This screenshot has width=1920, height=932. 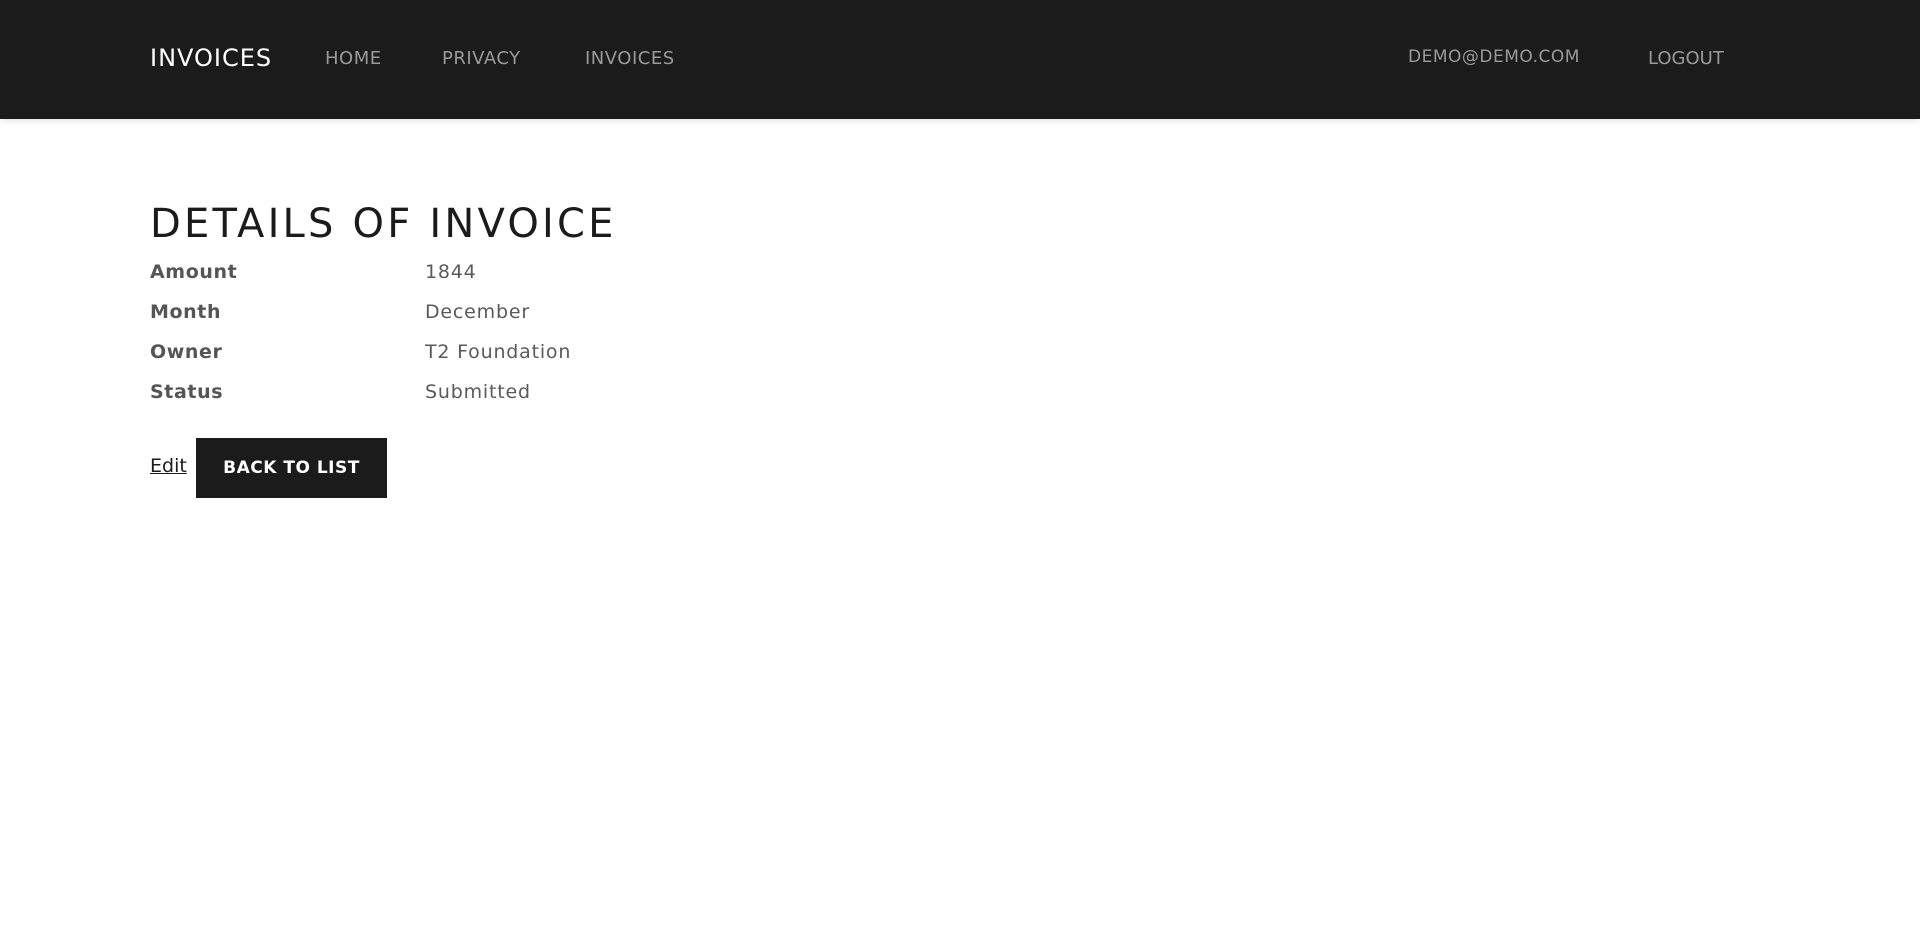 I want to click on detail-label-status: Status, so click(x=187, y=392).